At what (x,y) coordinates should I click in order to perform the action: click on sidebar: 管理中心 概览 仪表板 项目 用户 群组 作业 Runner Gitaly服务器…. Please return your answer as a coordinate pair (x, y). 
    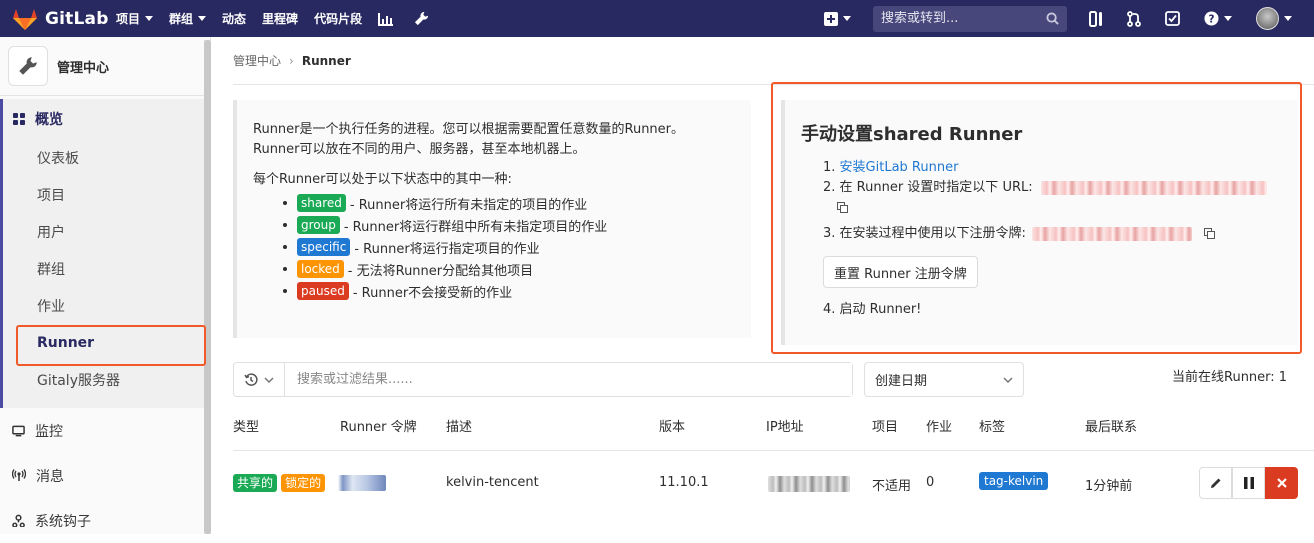
    Looking at the image, I should click on (105, 285).